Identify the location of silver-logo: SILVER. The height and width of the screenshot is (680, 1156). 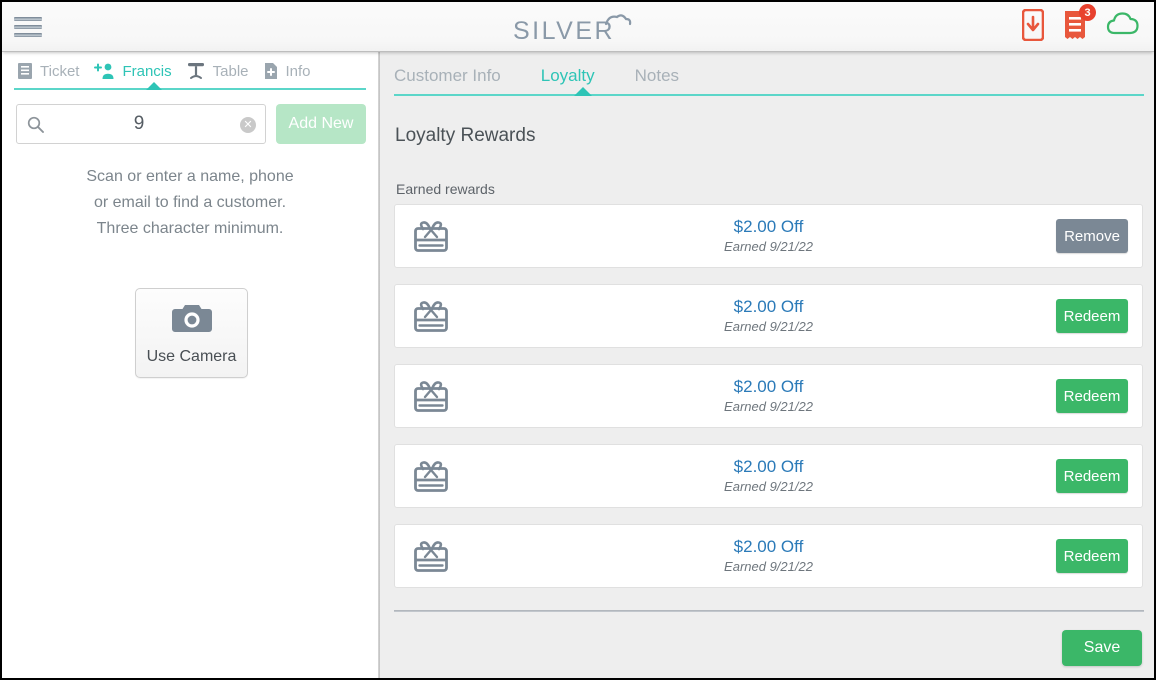
(578, 29).